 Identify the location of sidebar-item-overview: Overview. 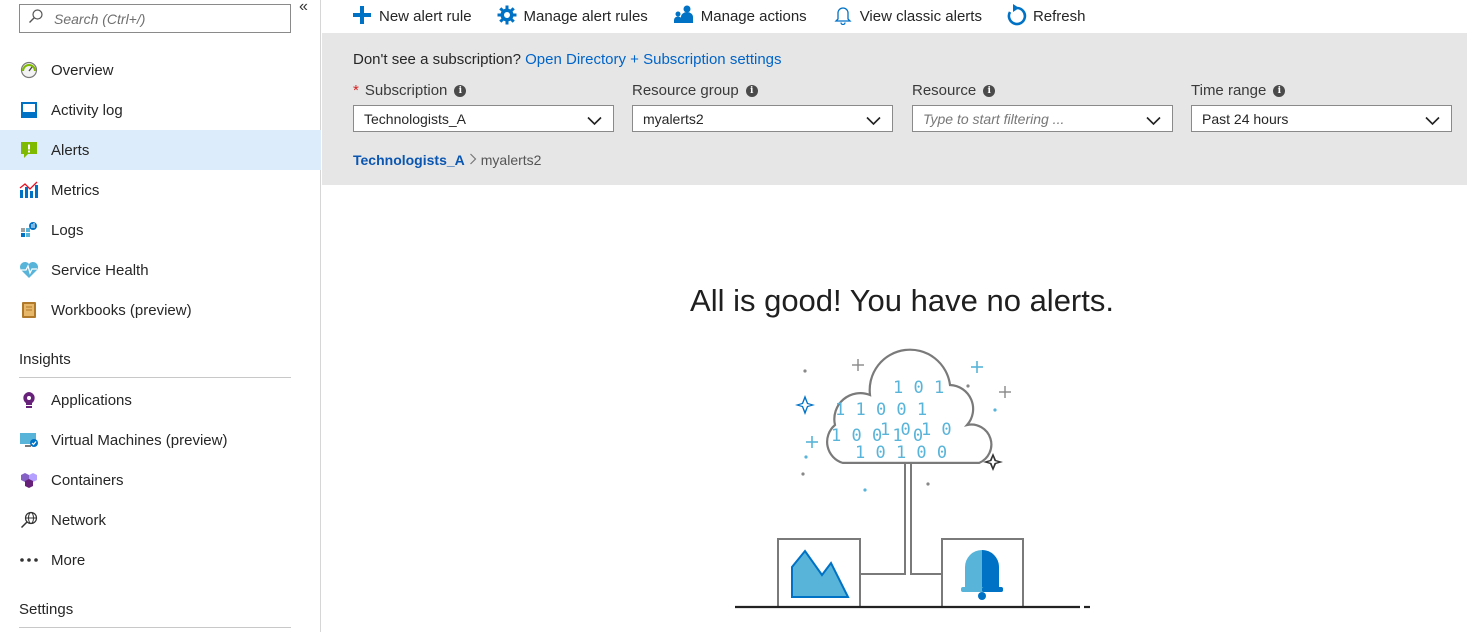
(160, 70).